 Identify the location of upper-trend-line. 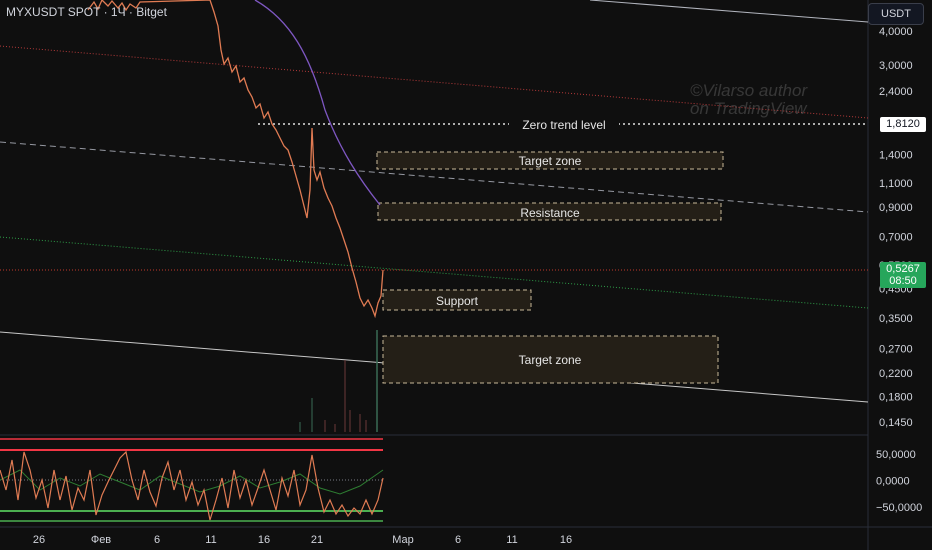
(729, 11).